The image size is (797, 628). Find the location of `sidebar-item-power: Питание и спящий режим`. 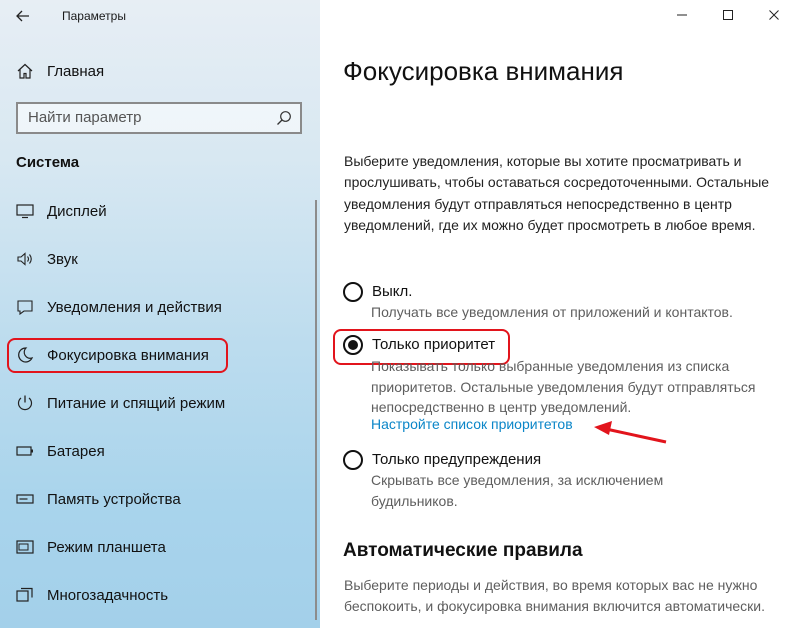

sidebar-item-power: Питание и спящий режим is located at coordinates (160, 403).